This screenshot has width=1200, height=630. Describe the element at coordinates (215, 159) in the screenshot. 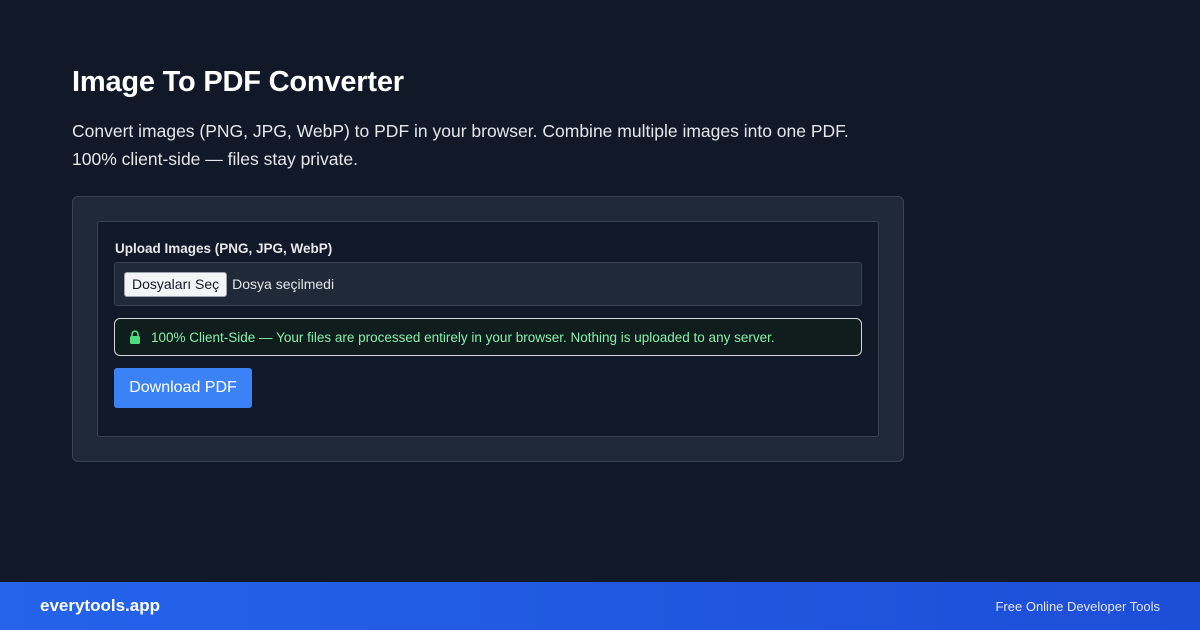

I see `description-line-2: 100% client-side — files stay private.` at that location.